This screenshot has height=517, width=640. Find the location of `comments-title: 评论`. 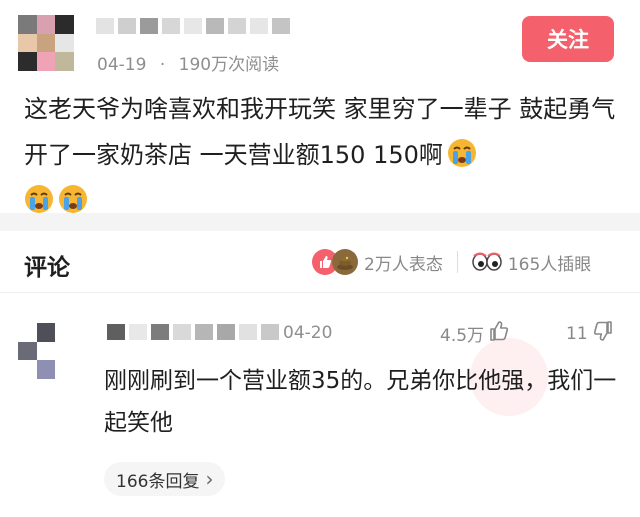

comments-title: 评论 is located at coordinates (47, 268).